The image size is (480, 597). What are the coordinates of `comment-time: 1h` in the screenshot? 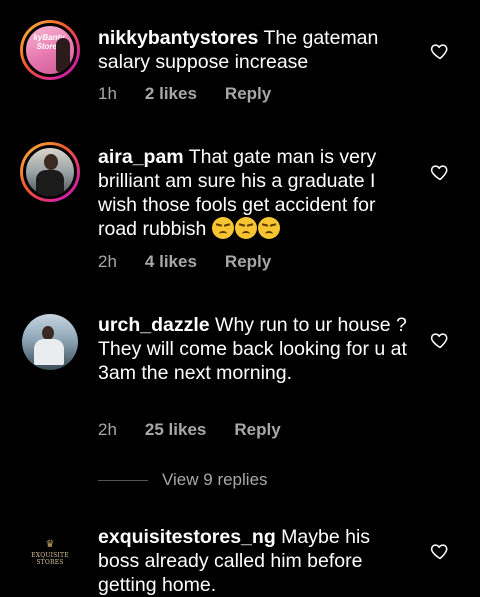 It's located at (107, 93).